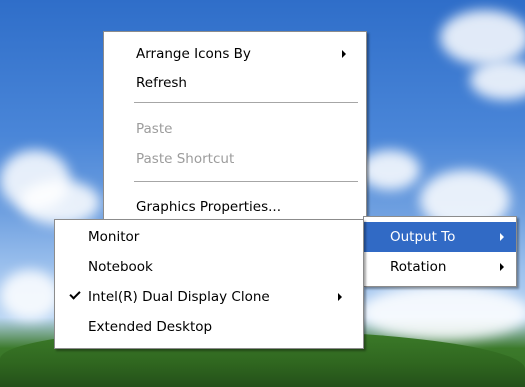  Describe the element at coordinates (423, 237) in the screenshot. I see `menu-item-label: Output To` at that location.